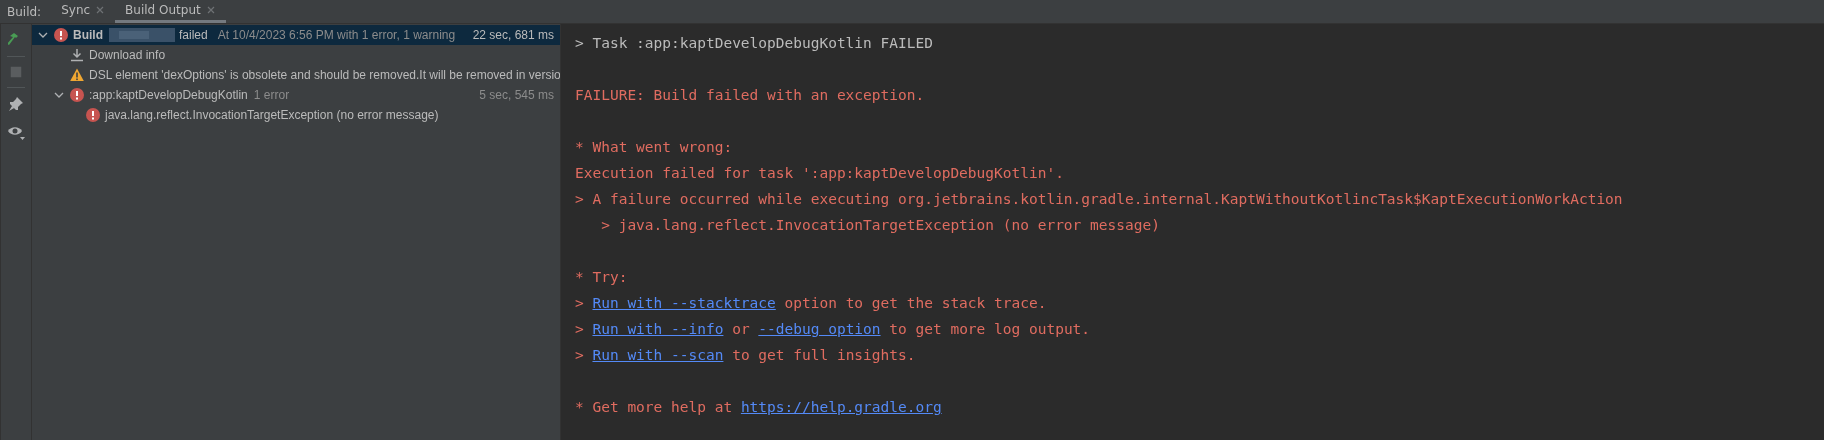 The width and height of the screenshot is (1824, 440). I want to click on redacted-text, so click(142, 35).